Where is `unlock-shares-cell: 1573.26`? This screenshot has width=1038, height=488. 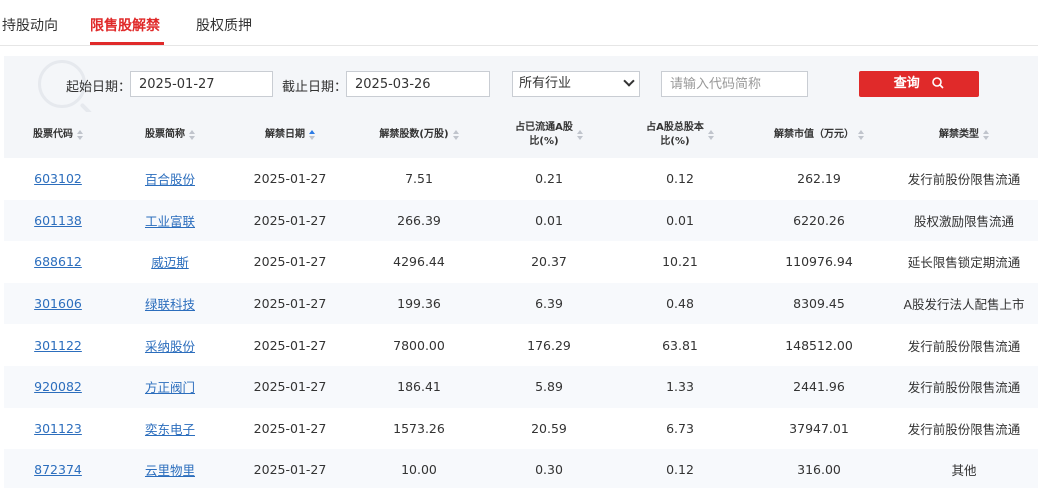
unlock-shares-cell: 1573.26 is located at coordinates (419, 428).